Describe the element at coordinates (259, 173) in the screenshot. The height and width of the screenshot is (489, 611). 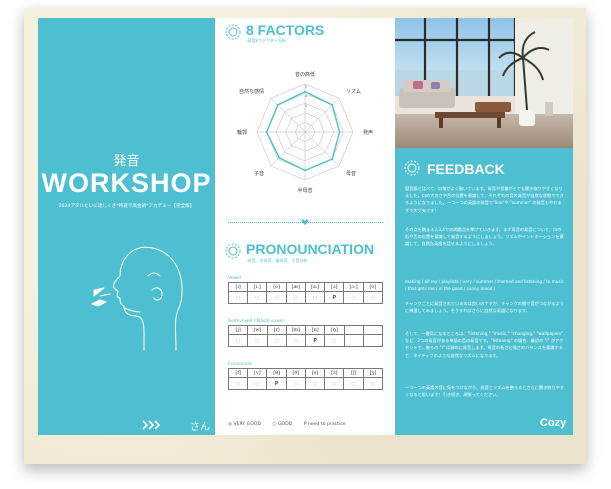
I see `radar-label: 子音` at that location.